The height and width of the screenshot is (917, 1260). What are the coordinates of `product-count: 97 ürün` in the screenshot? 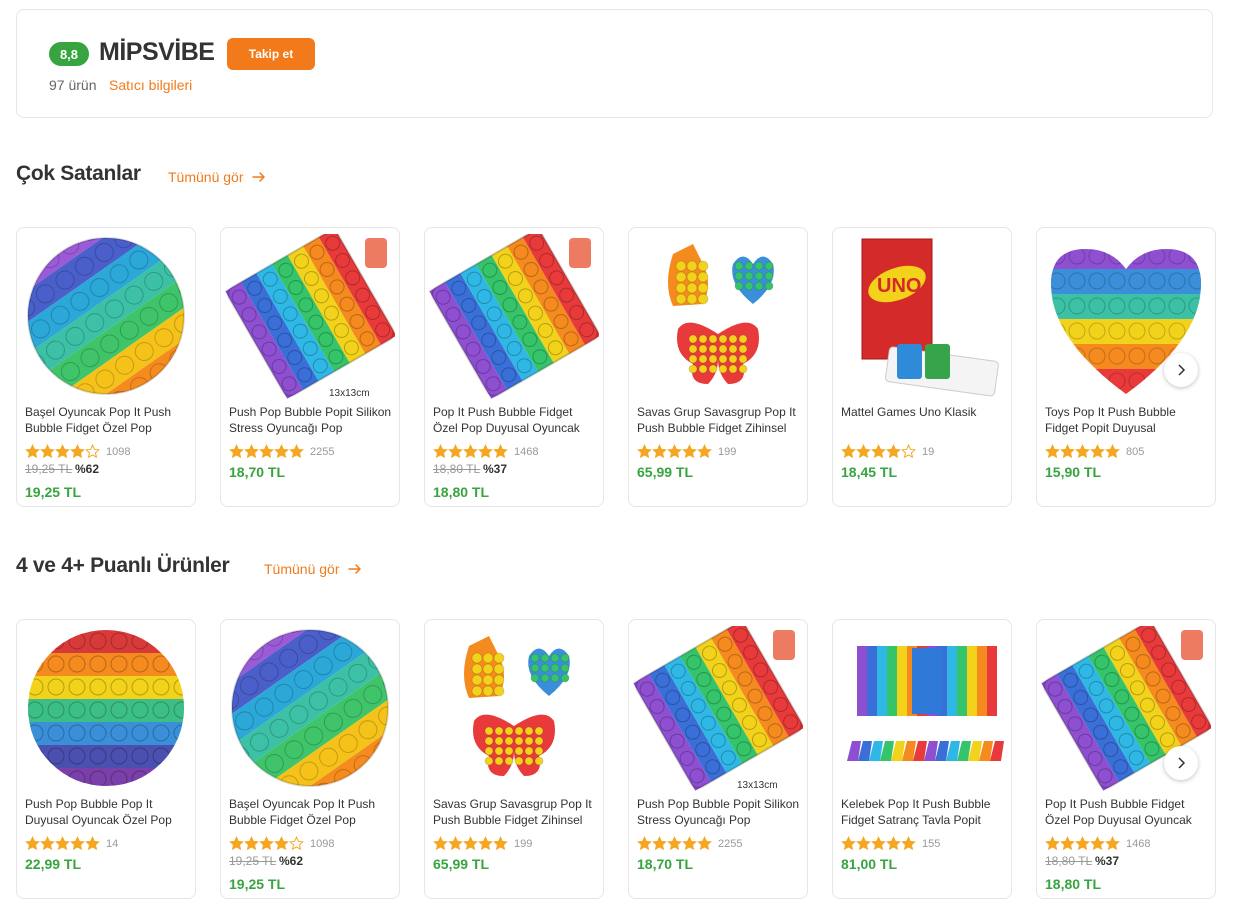 It's located at (73, 85).